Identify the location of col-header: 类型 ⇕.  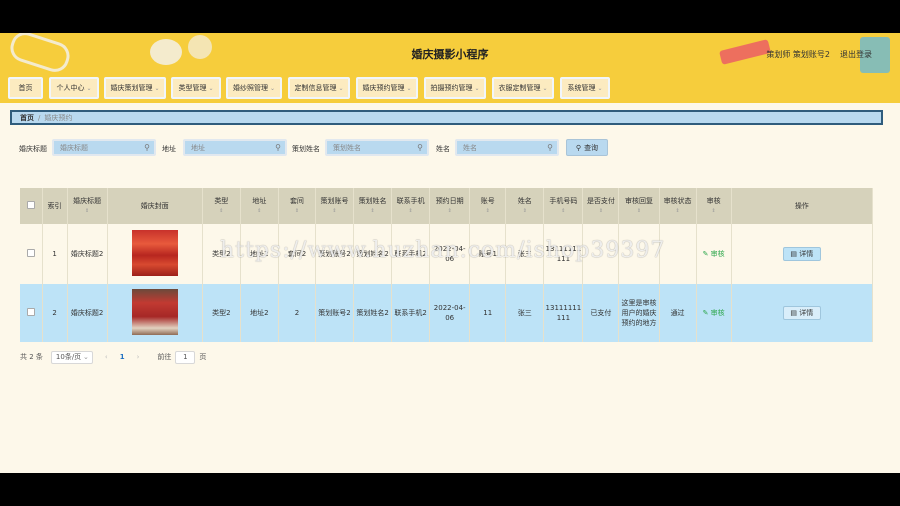
(221, 206).